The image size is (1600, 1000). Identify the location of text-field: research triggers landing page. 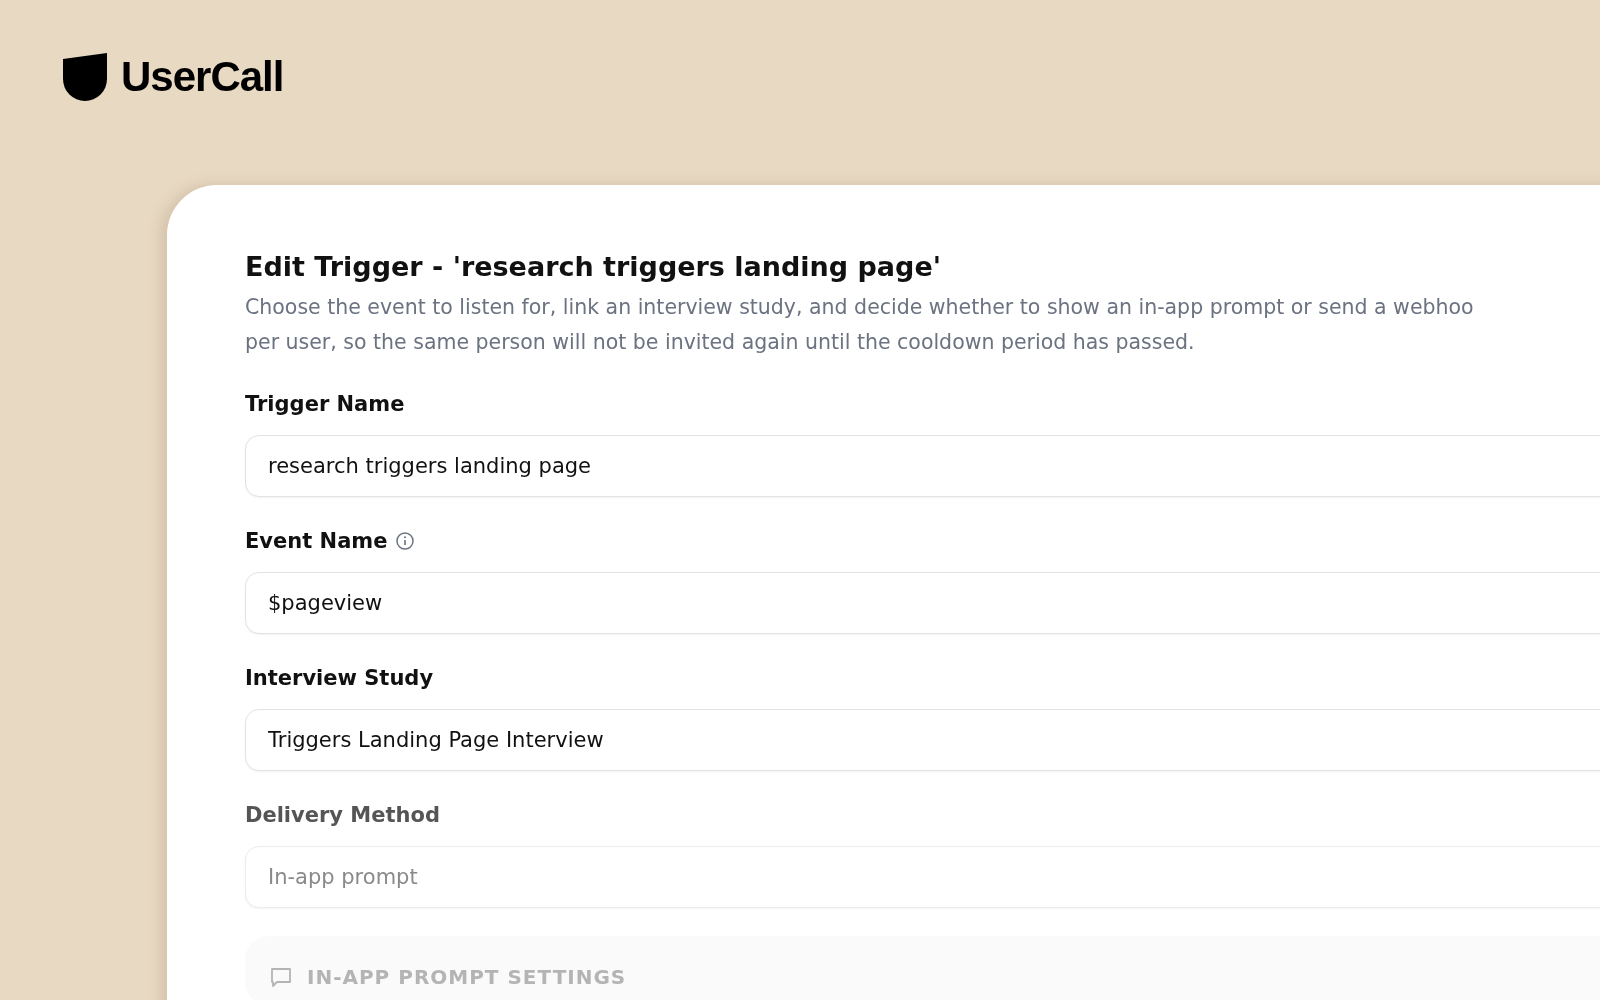
(922, 466).